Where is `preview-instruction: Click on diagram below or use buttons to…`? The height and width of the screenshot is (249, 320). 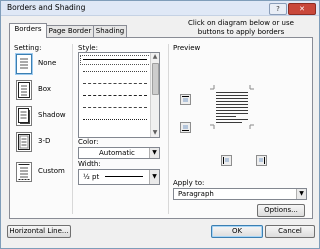
preview-instruction: Click on diagram below or use buttons to… is located at coordinates (241, 27).